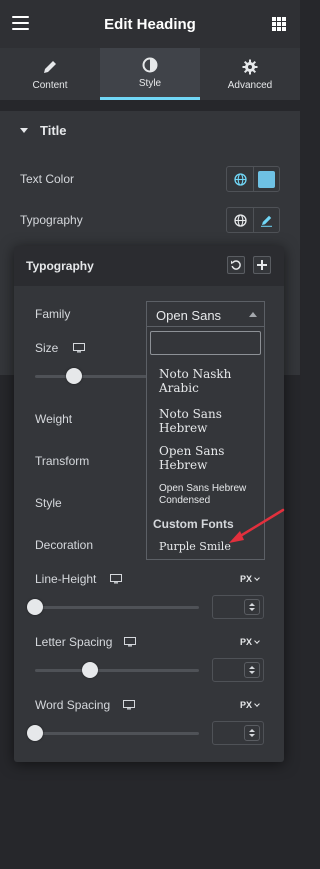  Describe the element at coordinates (66, 579) in the screenshot. I see `line-height-label: Line-Height` at that location.